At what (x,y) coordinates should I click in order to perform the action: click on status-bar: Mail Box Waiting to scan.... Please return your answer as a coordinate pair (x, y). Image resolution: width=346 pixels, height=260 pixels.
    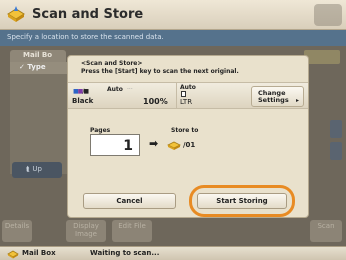
    Looking at the image, I should click on (173, 253).